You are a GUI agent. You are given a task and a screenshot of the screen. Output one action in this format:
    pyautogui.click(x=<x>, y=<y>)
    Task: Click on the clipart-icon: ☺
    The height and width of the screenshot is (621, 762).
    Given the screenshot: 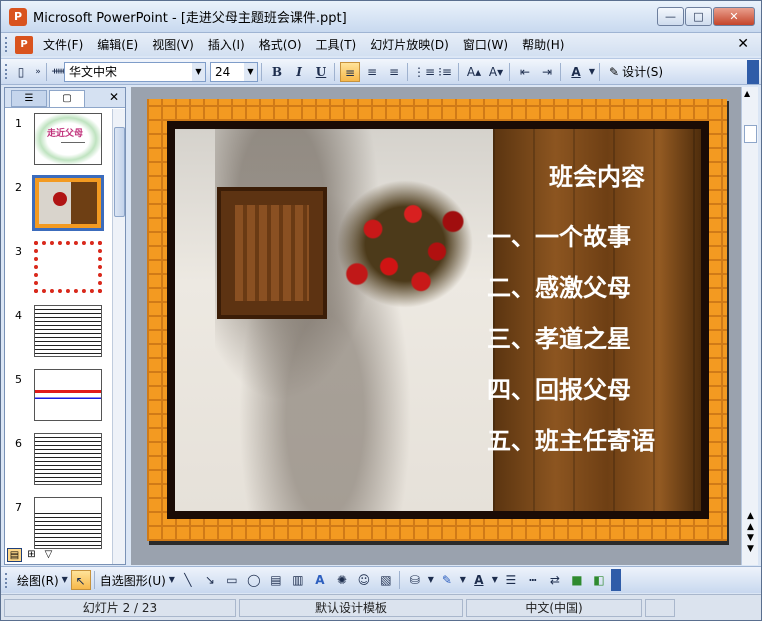 What is the action you would take?
    pyautogui.click(x=364, y=580)
    